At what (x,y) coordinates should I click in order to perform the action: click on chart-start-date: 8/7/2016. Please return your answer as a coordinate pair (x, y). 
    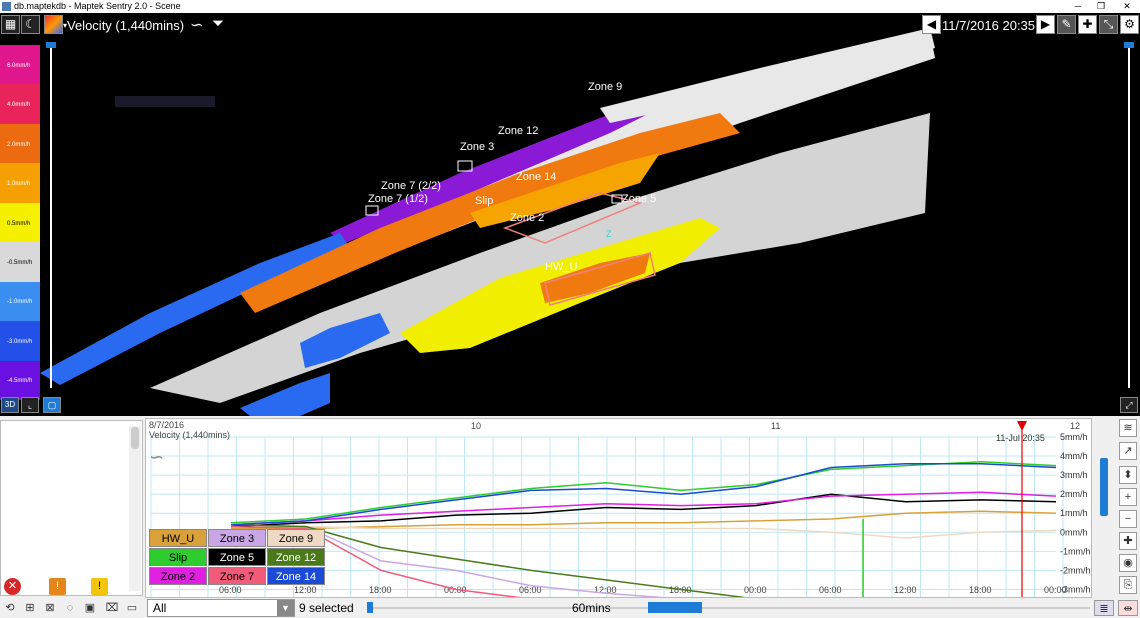
    Looking at the image, I should click on (167, 425).